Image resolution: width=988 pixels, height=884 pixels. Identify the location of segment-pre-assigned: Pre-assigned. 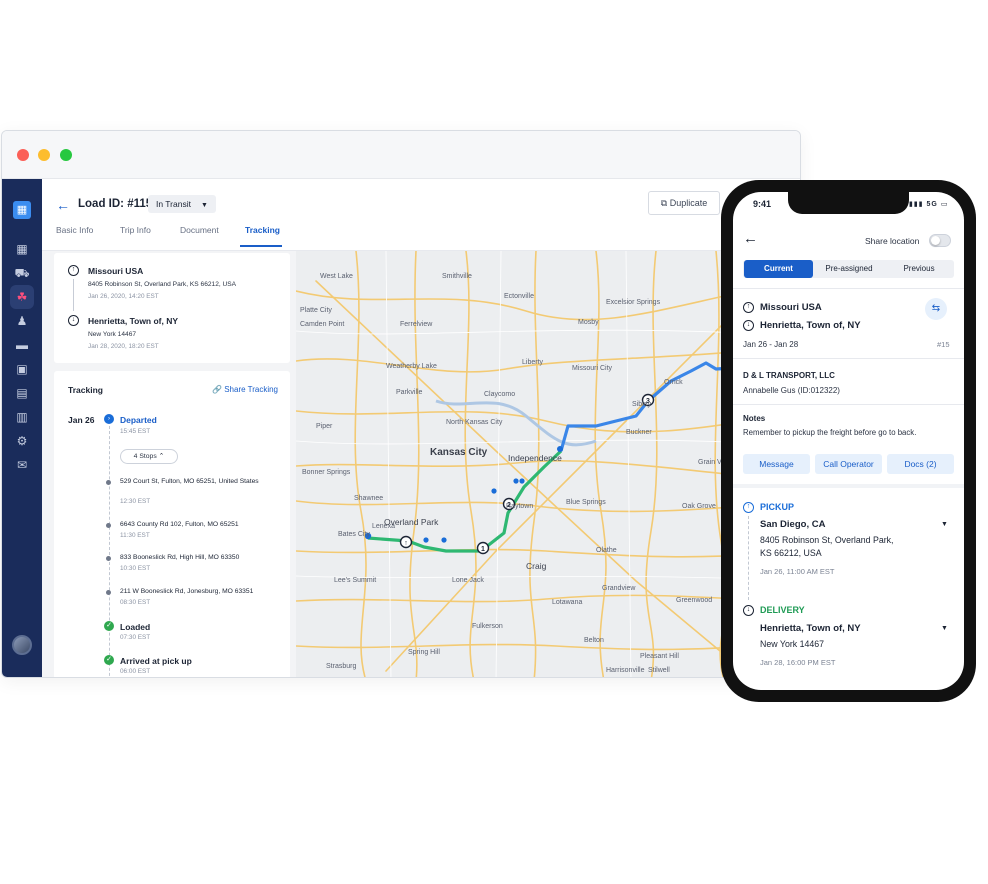
(849, 269).